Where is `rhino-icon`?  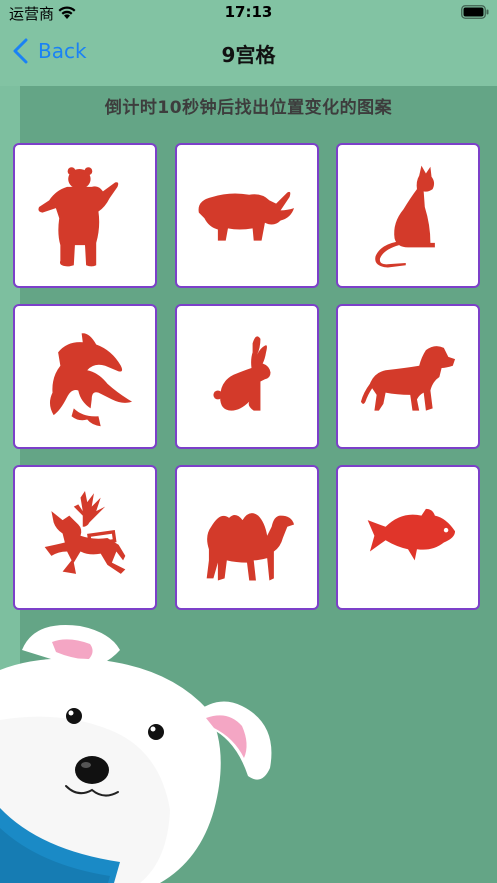
rhino-icon is located at coordinates (246, 216).